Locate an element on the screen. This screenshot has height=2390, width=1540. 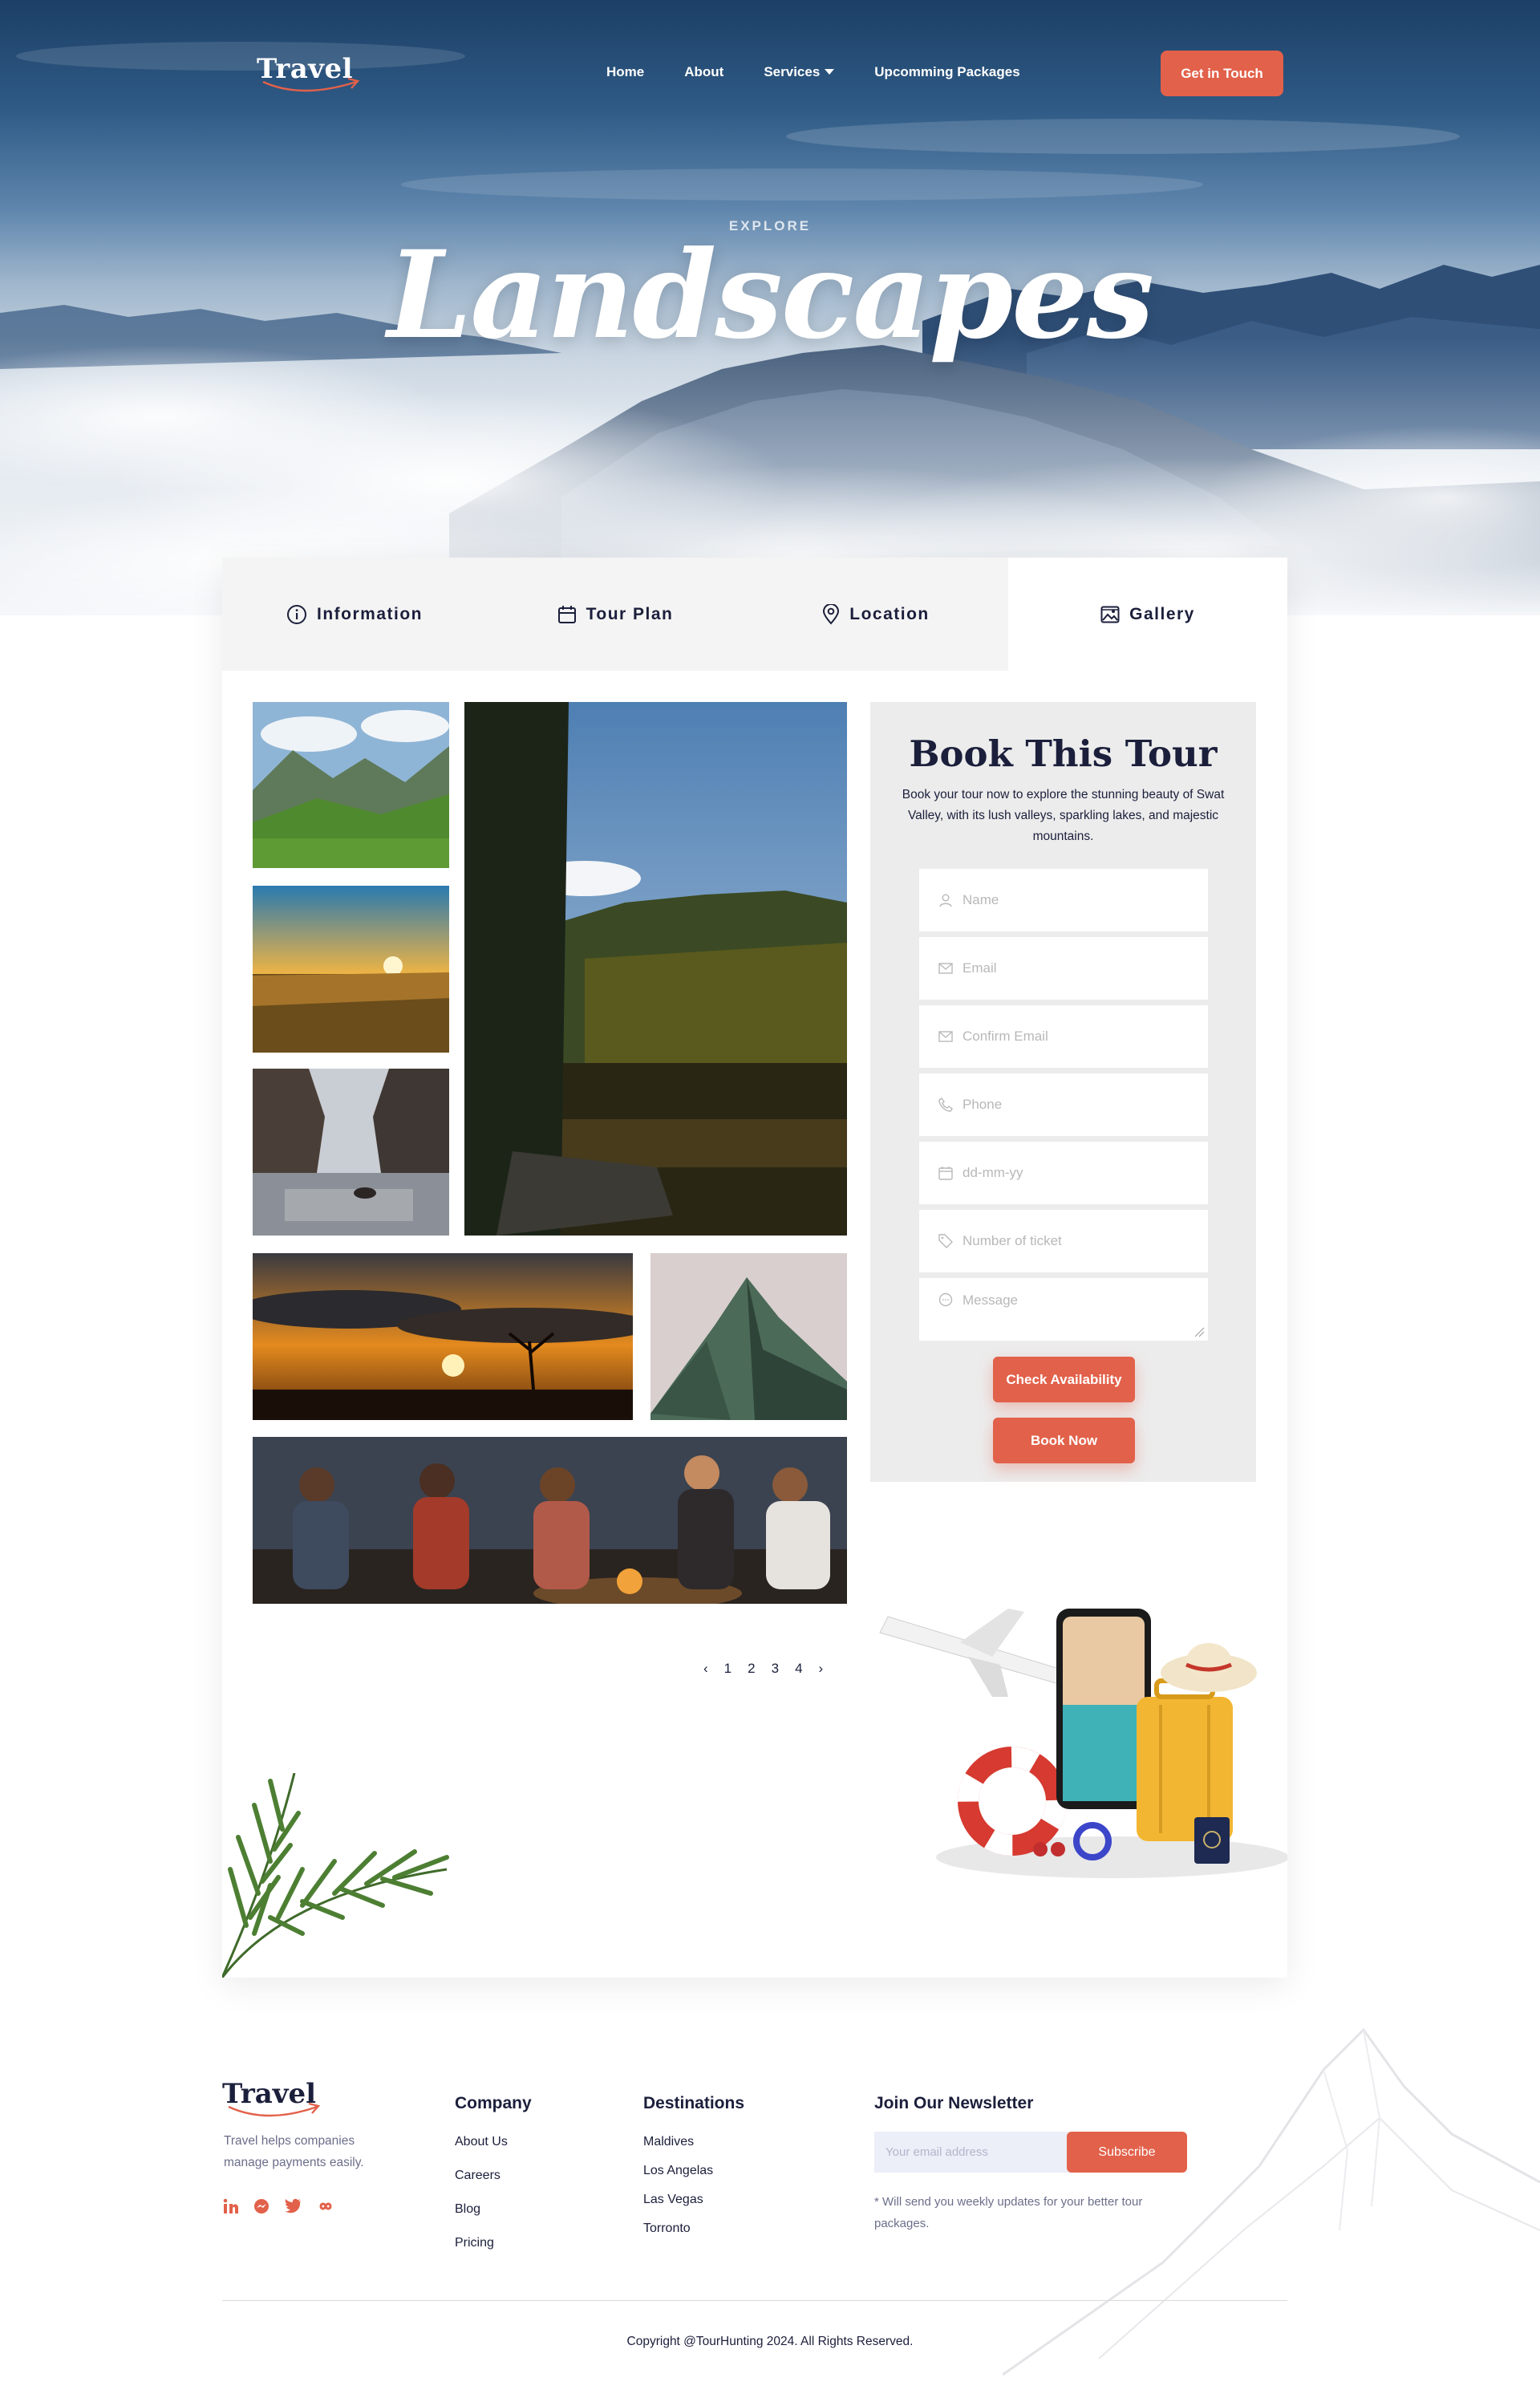
nav-menu: Home About Services Upcomming Packages is located at coordinates (833, 72).